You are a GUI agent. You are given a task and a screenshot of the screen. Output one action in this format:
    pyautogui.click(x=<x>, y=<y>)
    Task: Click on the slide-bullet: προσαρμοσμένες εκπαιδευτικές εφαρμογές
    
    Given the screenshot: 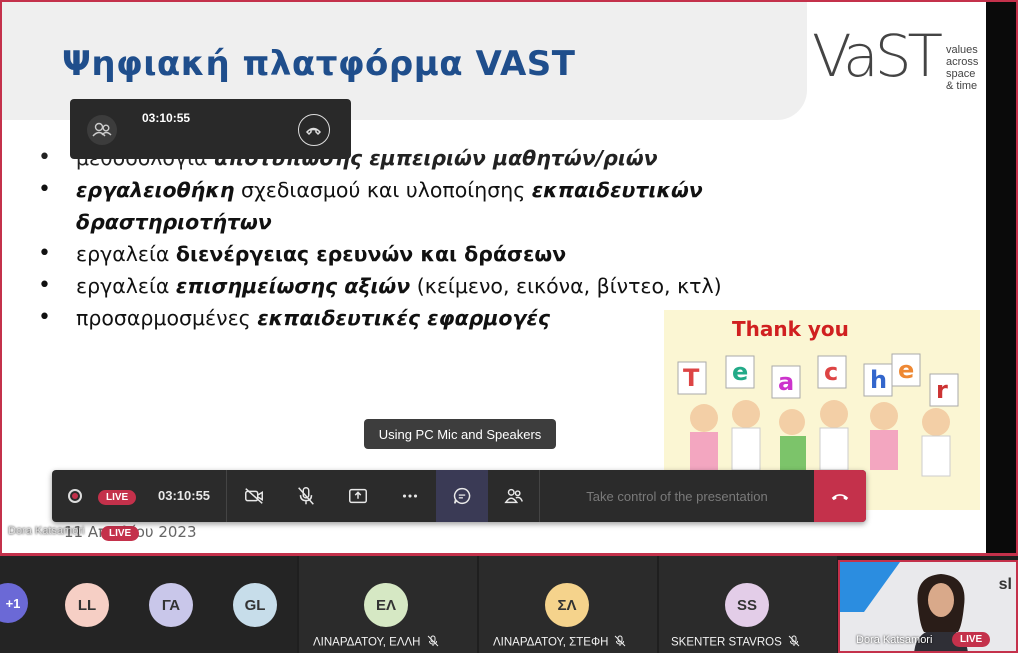 What is the action you would take?
    pyautogui.click(x=398, y=318)
    